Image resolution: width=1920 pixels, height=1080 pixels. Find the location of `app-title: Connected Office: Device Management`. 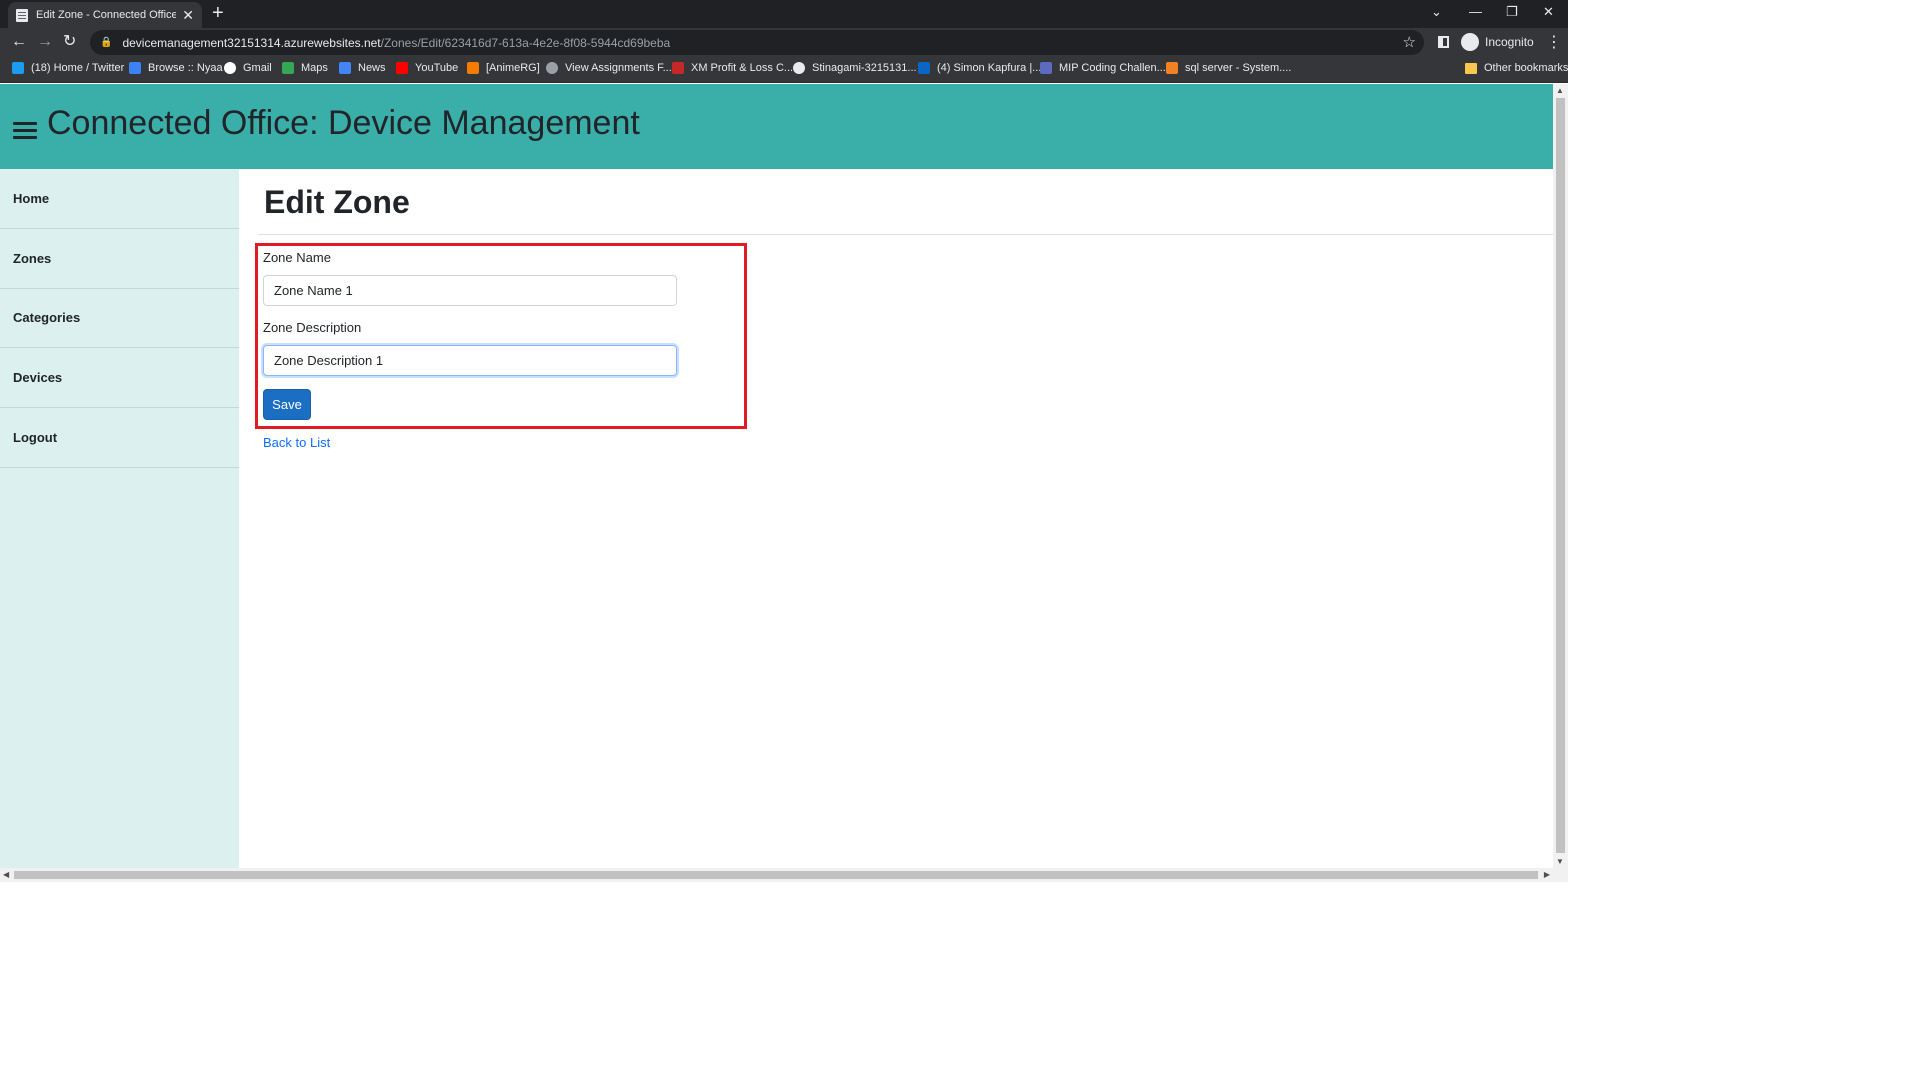

app-title: Connected Office: Device Management is located at coordinates (343, 123).